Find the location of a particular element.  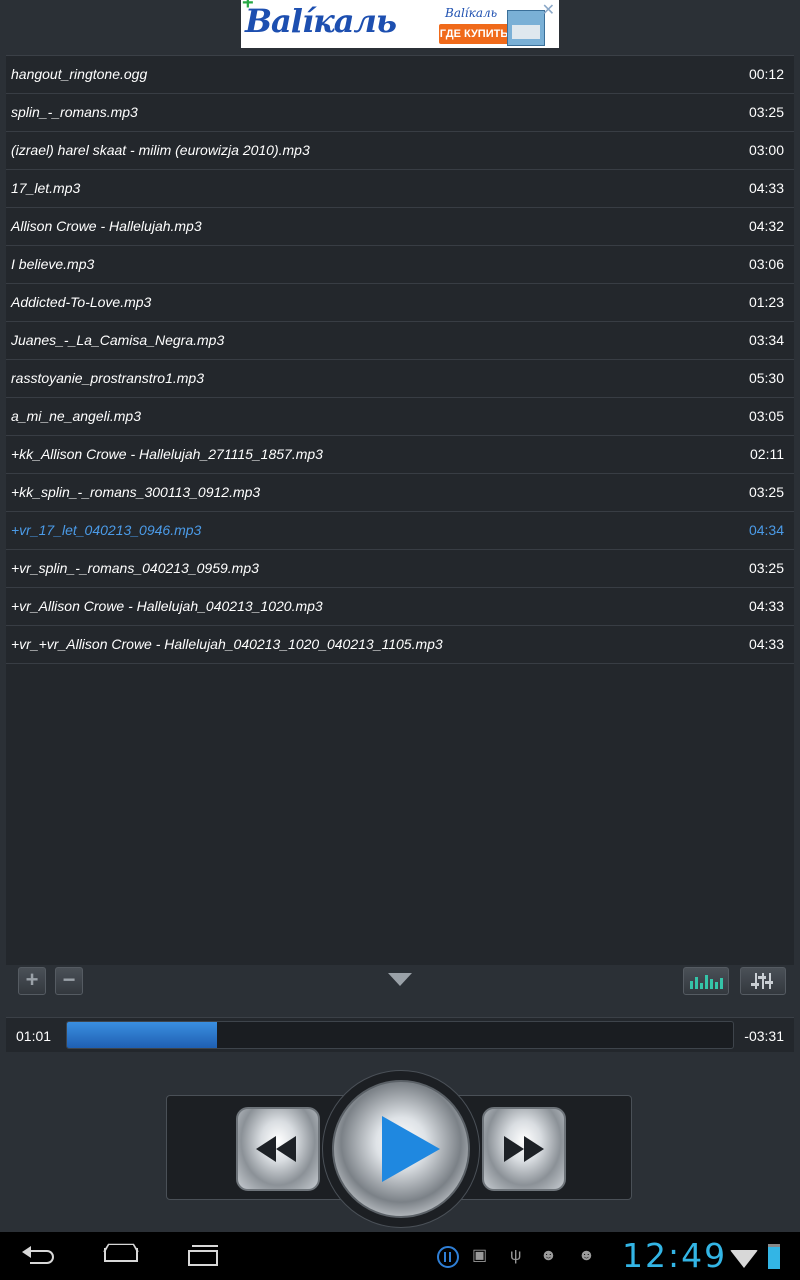

play-button is located at coordinates (401, 1149).